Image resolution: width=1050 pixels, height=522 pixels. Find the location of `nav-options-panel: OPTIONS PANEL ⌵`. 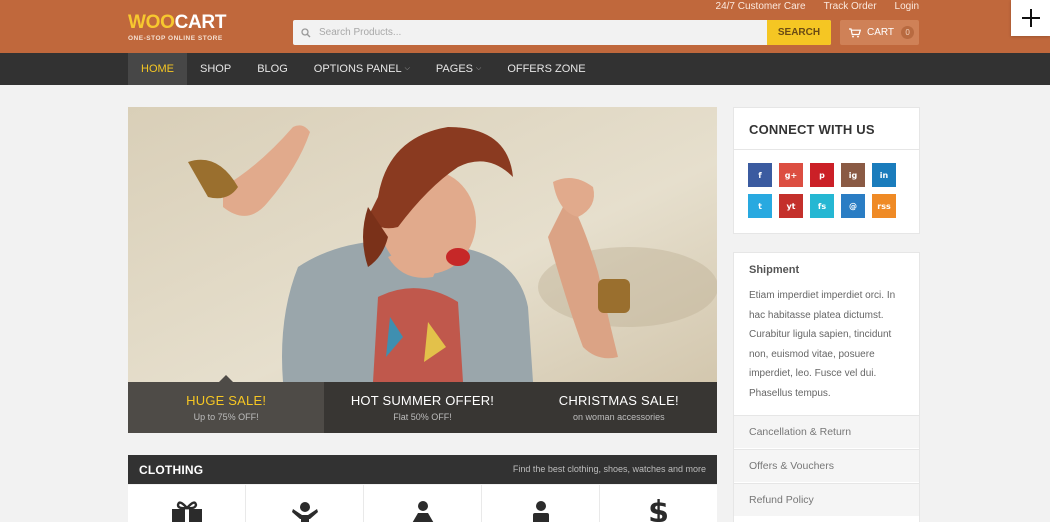

nav-options-panel: OPTIONS PANEL ⌵ is located at coordinates (362, 69).